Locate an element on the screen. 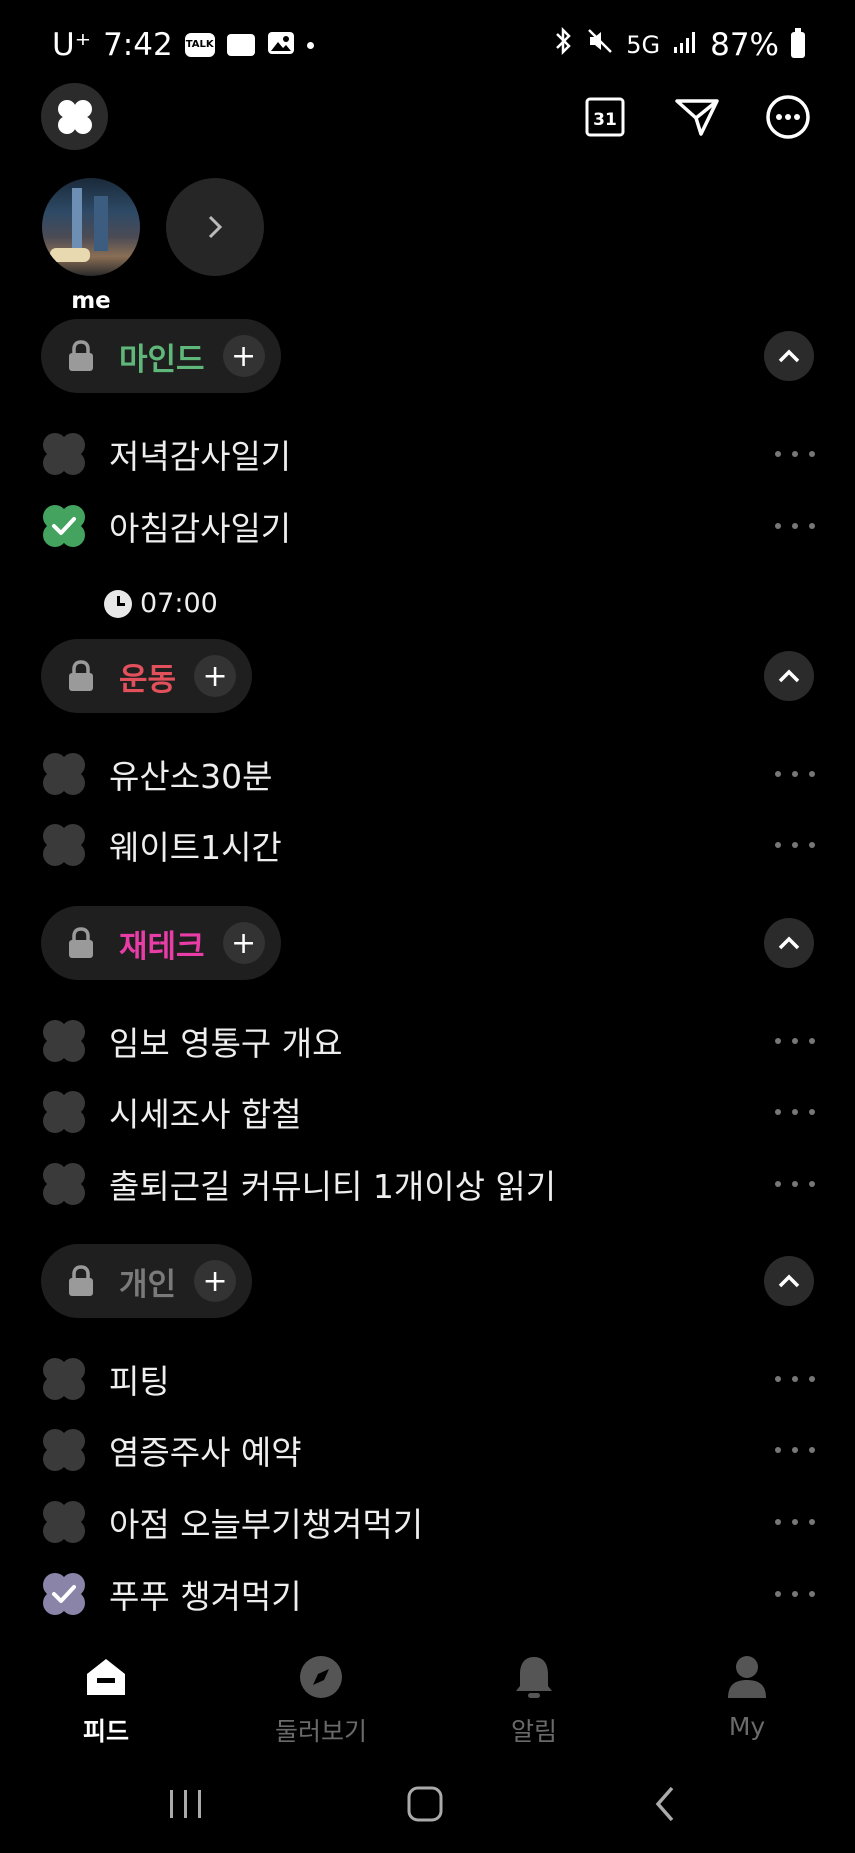 This screenshot has width=855, height=1853. status-bar: U⁺ 7:42 TALK 5G 87% is located at coordinates (428, 45).